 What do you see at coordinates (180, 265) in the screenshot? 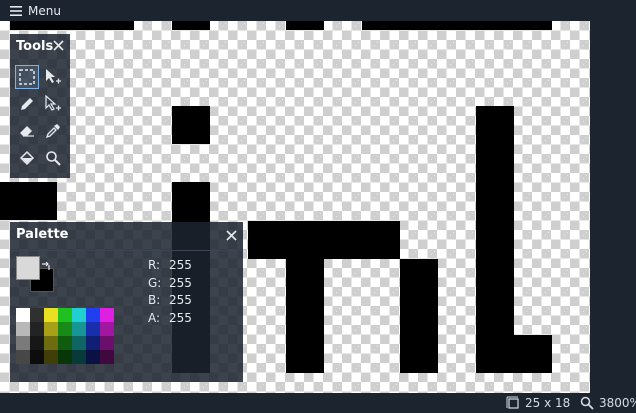
I see `red-value: 255` at bounding box center [180, 265].